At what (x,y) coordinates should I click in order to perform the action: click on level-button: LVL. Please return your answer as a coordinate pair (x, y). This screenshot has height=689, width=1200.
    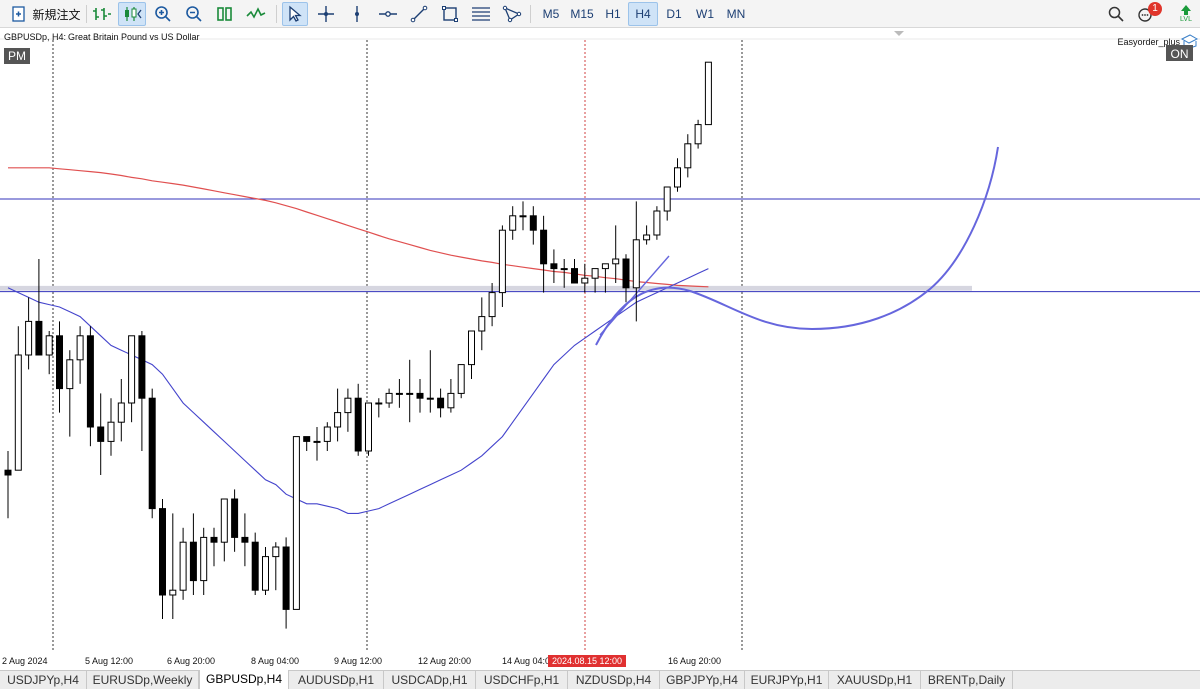
    Looking at the image, I should click on (1186, 14).